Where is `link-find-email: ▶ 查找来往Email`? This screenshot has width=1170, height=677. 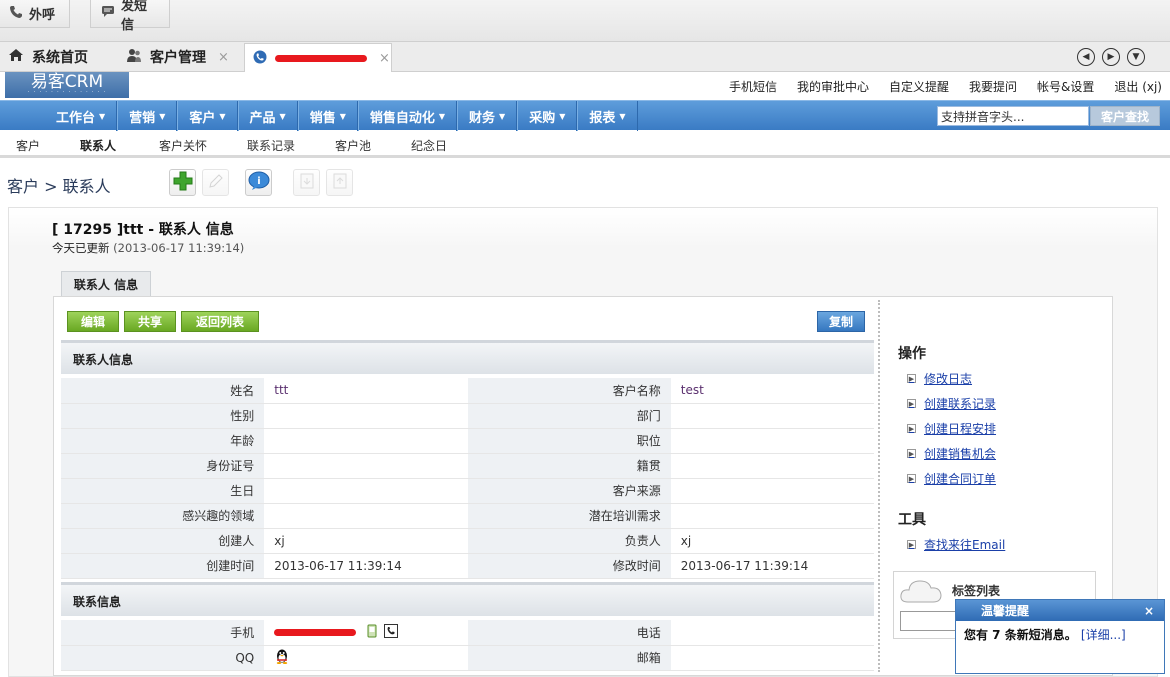
link-find-email: ▶ 查找来往Email is located at coordinates (956, 544).